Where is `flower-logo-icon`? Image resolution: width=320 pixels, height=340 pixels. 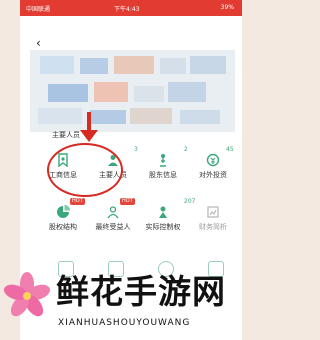
flower-logo-icon is located at coordinates (27, 294).